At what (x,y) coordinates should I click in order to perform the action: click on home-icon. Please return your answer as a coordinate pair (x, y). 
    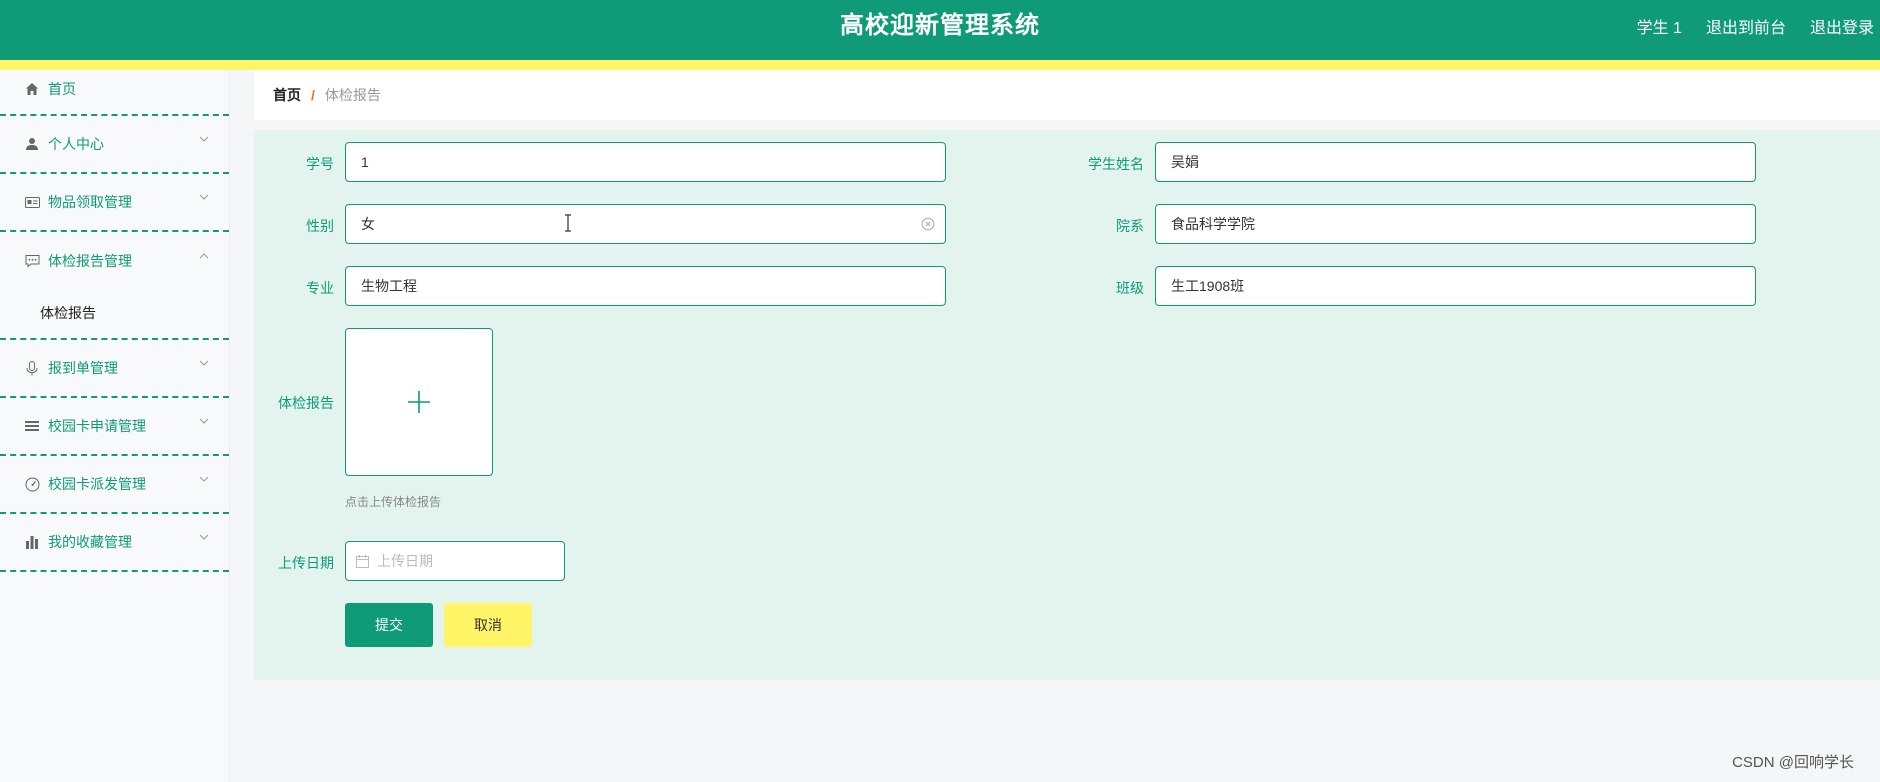
    Looking at the image, I should click on (32, 89).